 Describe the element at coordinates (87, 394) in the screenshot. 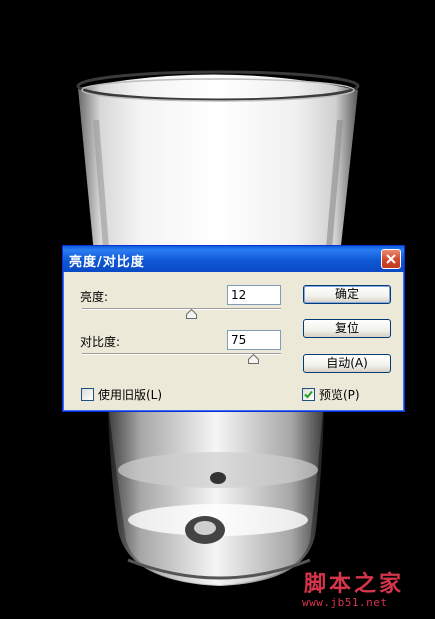

I see `legacy-checkbox` at that location.